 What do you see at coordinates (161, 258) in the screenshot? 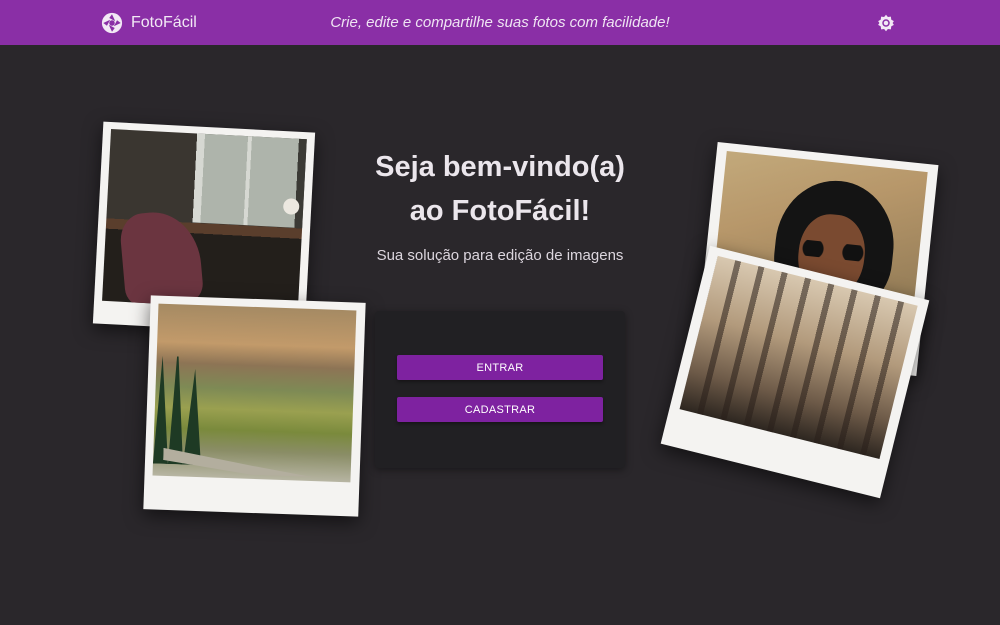
I see `chair-shape` at bounding box center [161, 258].